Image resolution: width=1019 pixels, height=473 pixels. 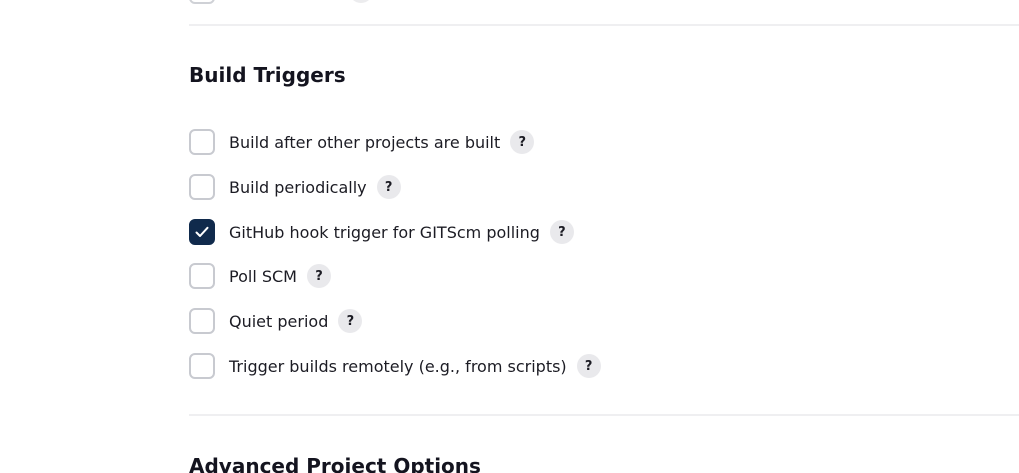 What do you see at coordinates (202, 187) in the screenshot?
I see `build-periodically-checkbox` at bounding box center [202, 187].